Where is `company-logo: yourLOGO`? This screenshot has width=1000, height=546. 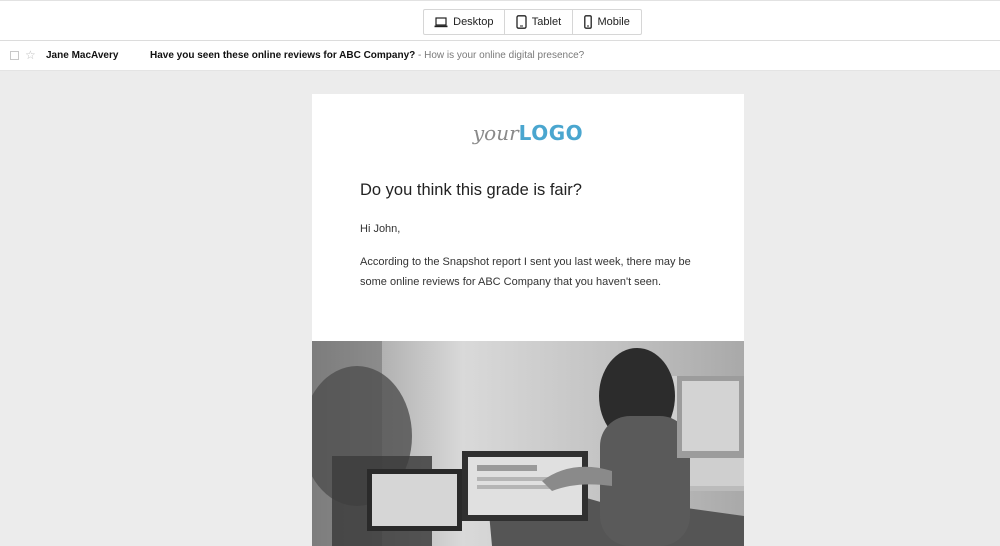
company-logo: yourLOGO is located at coordinates (528, 133).